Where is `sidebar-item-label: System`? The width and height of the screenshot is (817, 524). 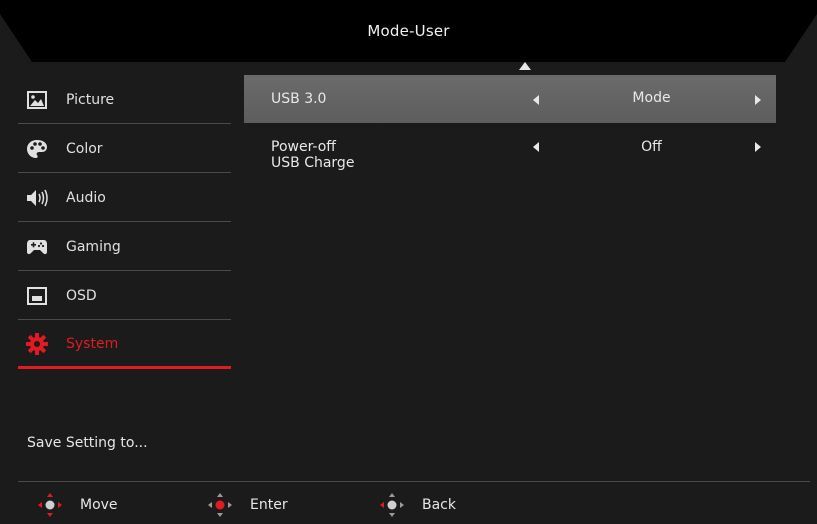
sidebar-item-label: System is located at coordinates (92, 343).